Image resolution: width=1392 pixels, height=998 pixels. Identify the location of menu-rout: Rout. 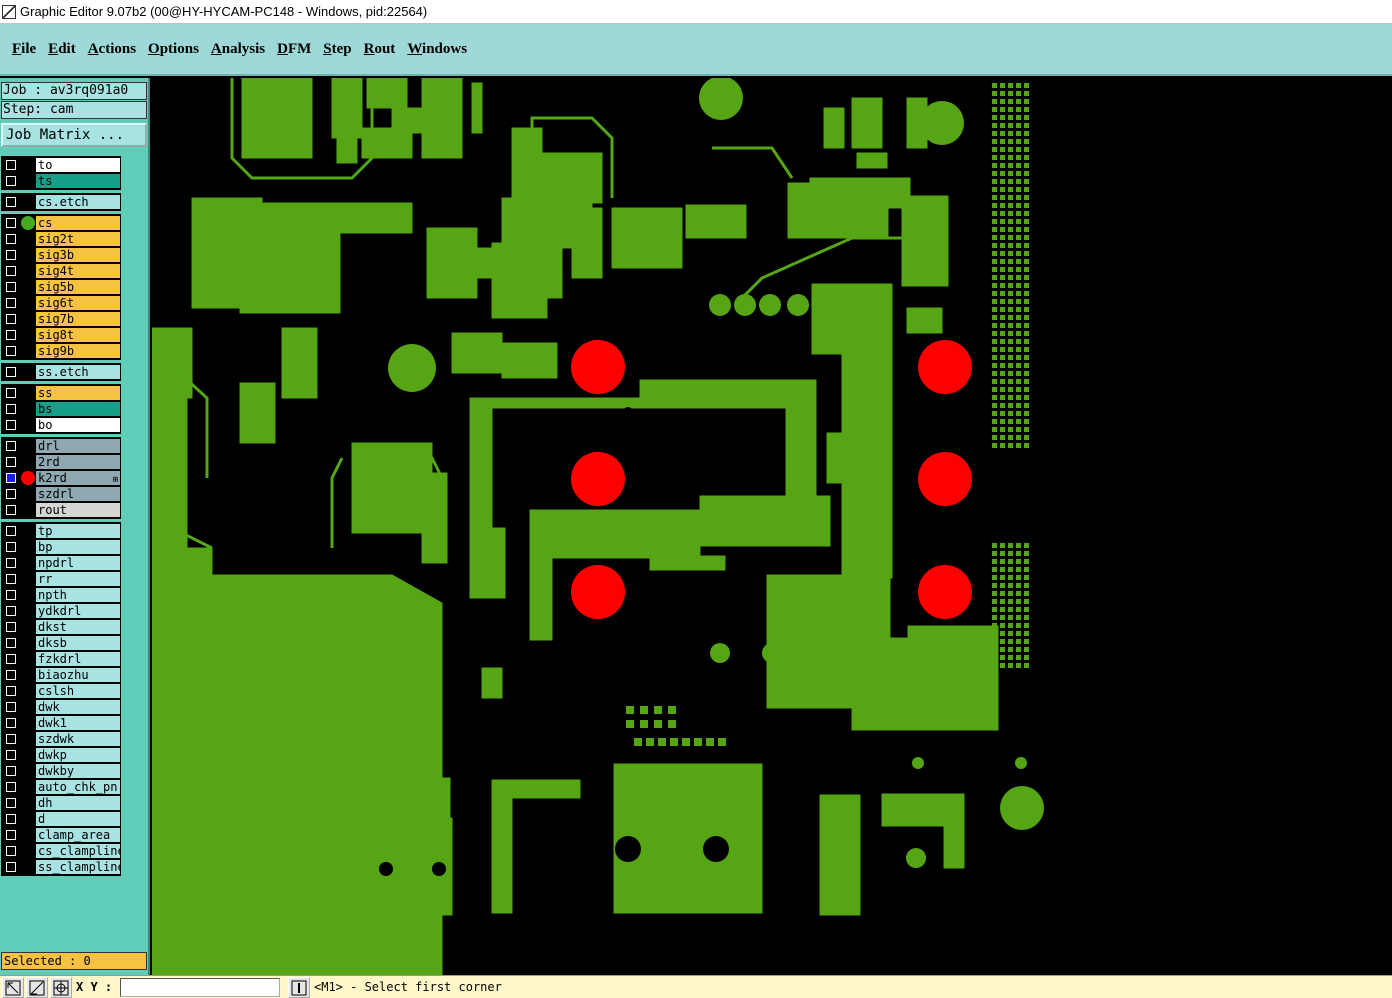
(380, 49).